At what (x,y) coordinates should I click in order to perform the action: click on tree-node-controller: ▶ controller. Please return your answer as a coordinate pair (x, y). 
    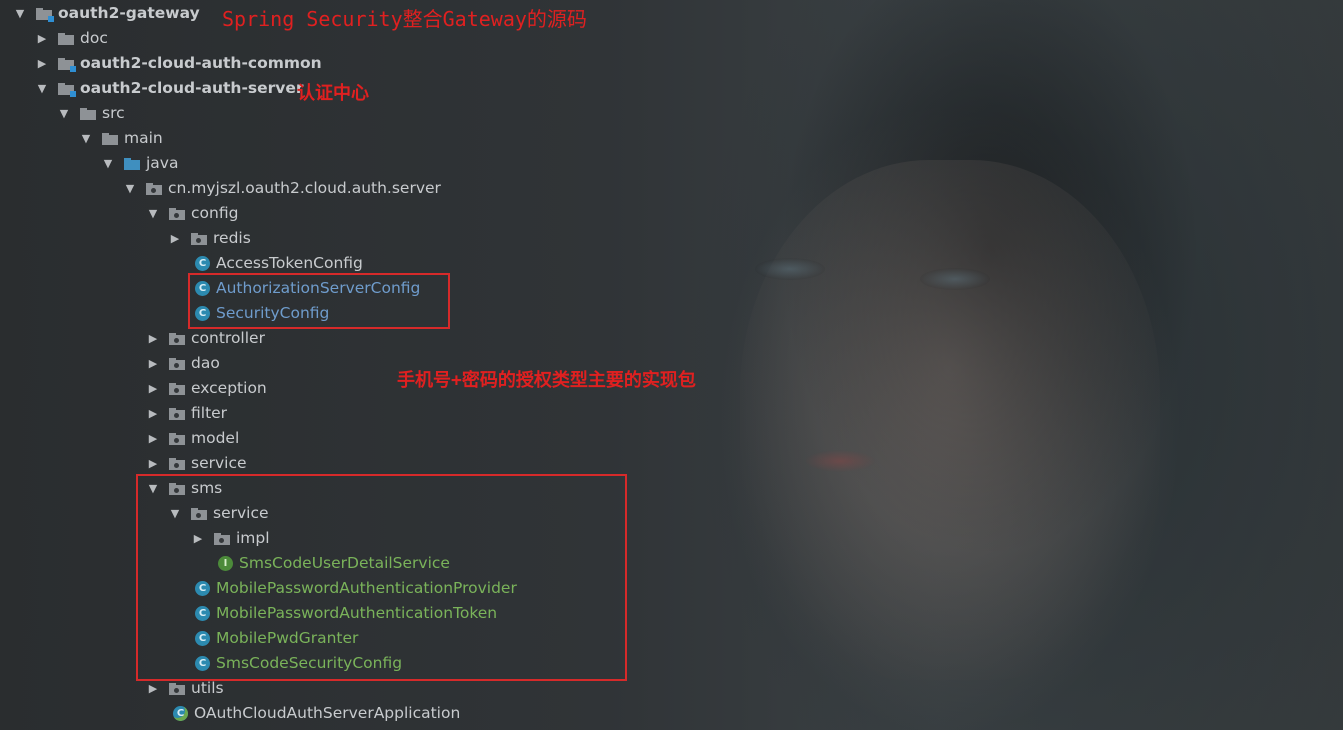
    Looking at the image, I should click on (205, 338).